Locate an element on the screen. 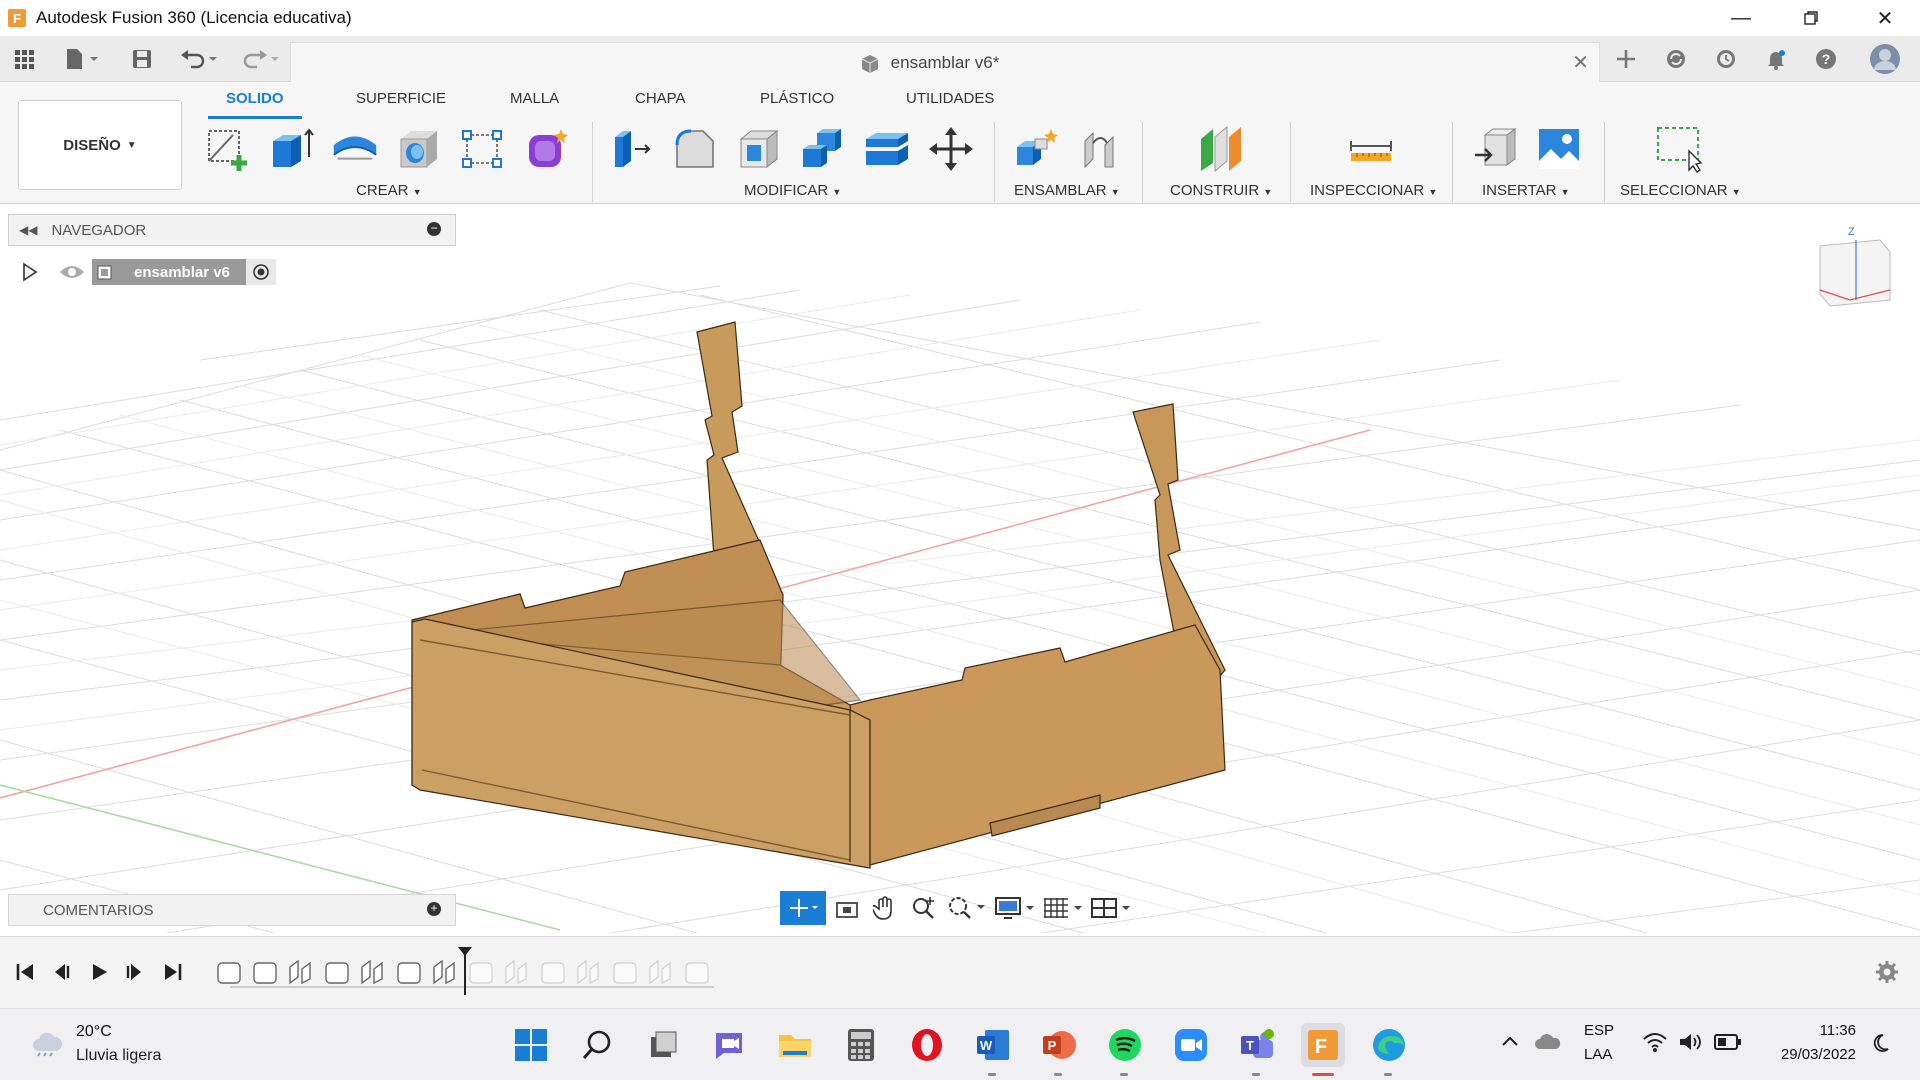 This screenshot has width=1920, height=1080. new-tab-plus-icon is located at coordinates (1626, 59).